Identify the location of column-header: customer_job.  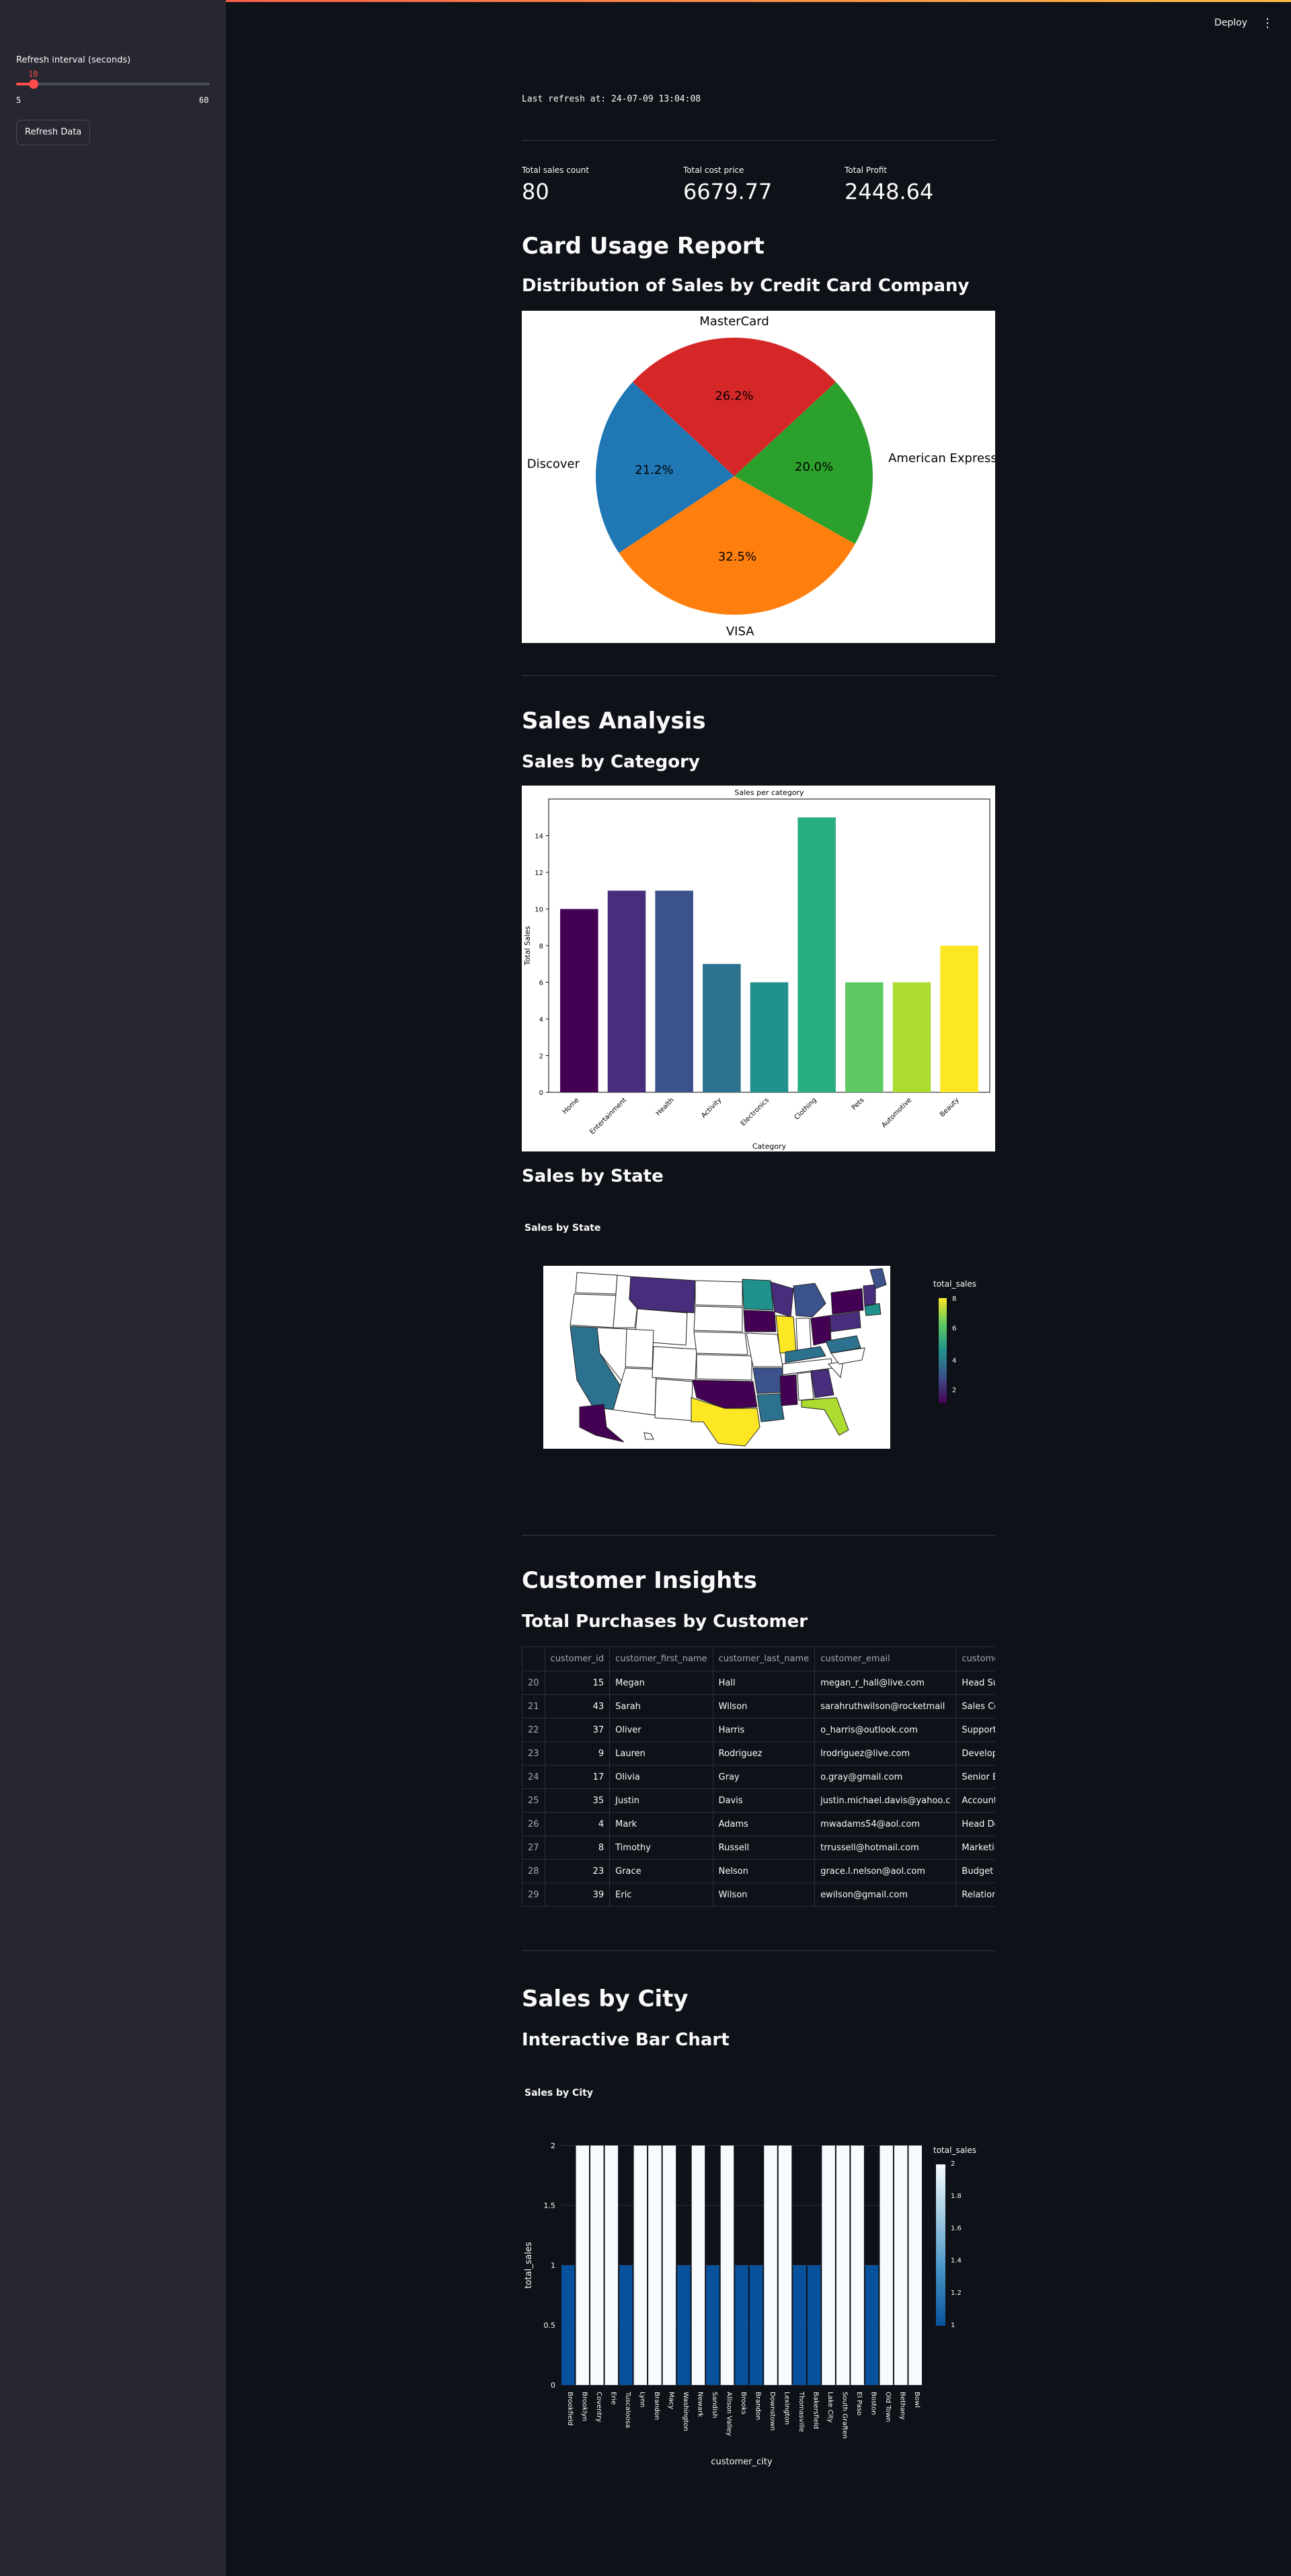
(975, 1658).